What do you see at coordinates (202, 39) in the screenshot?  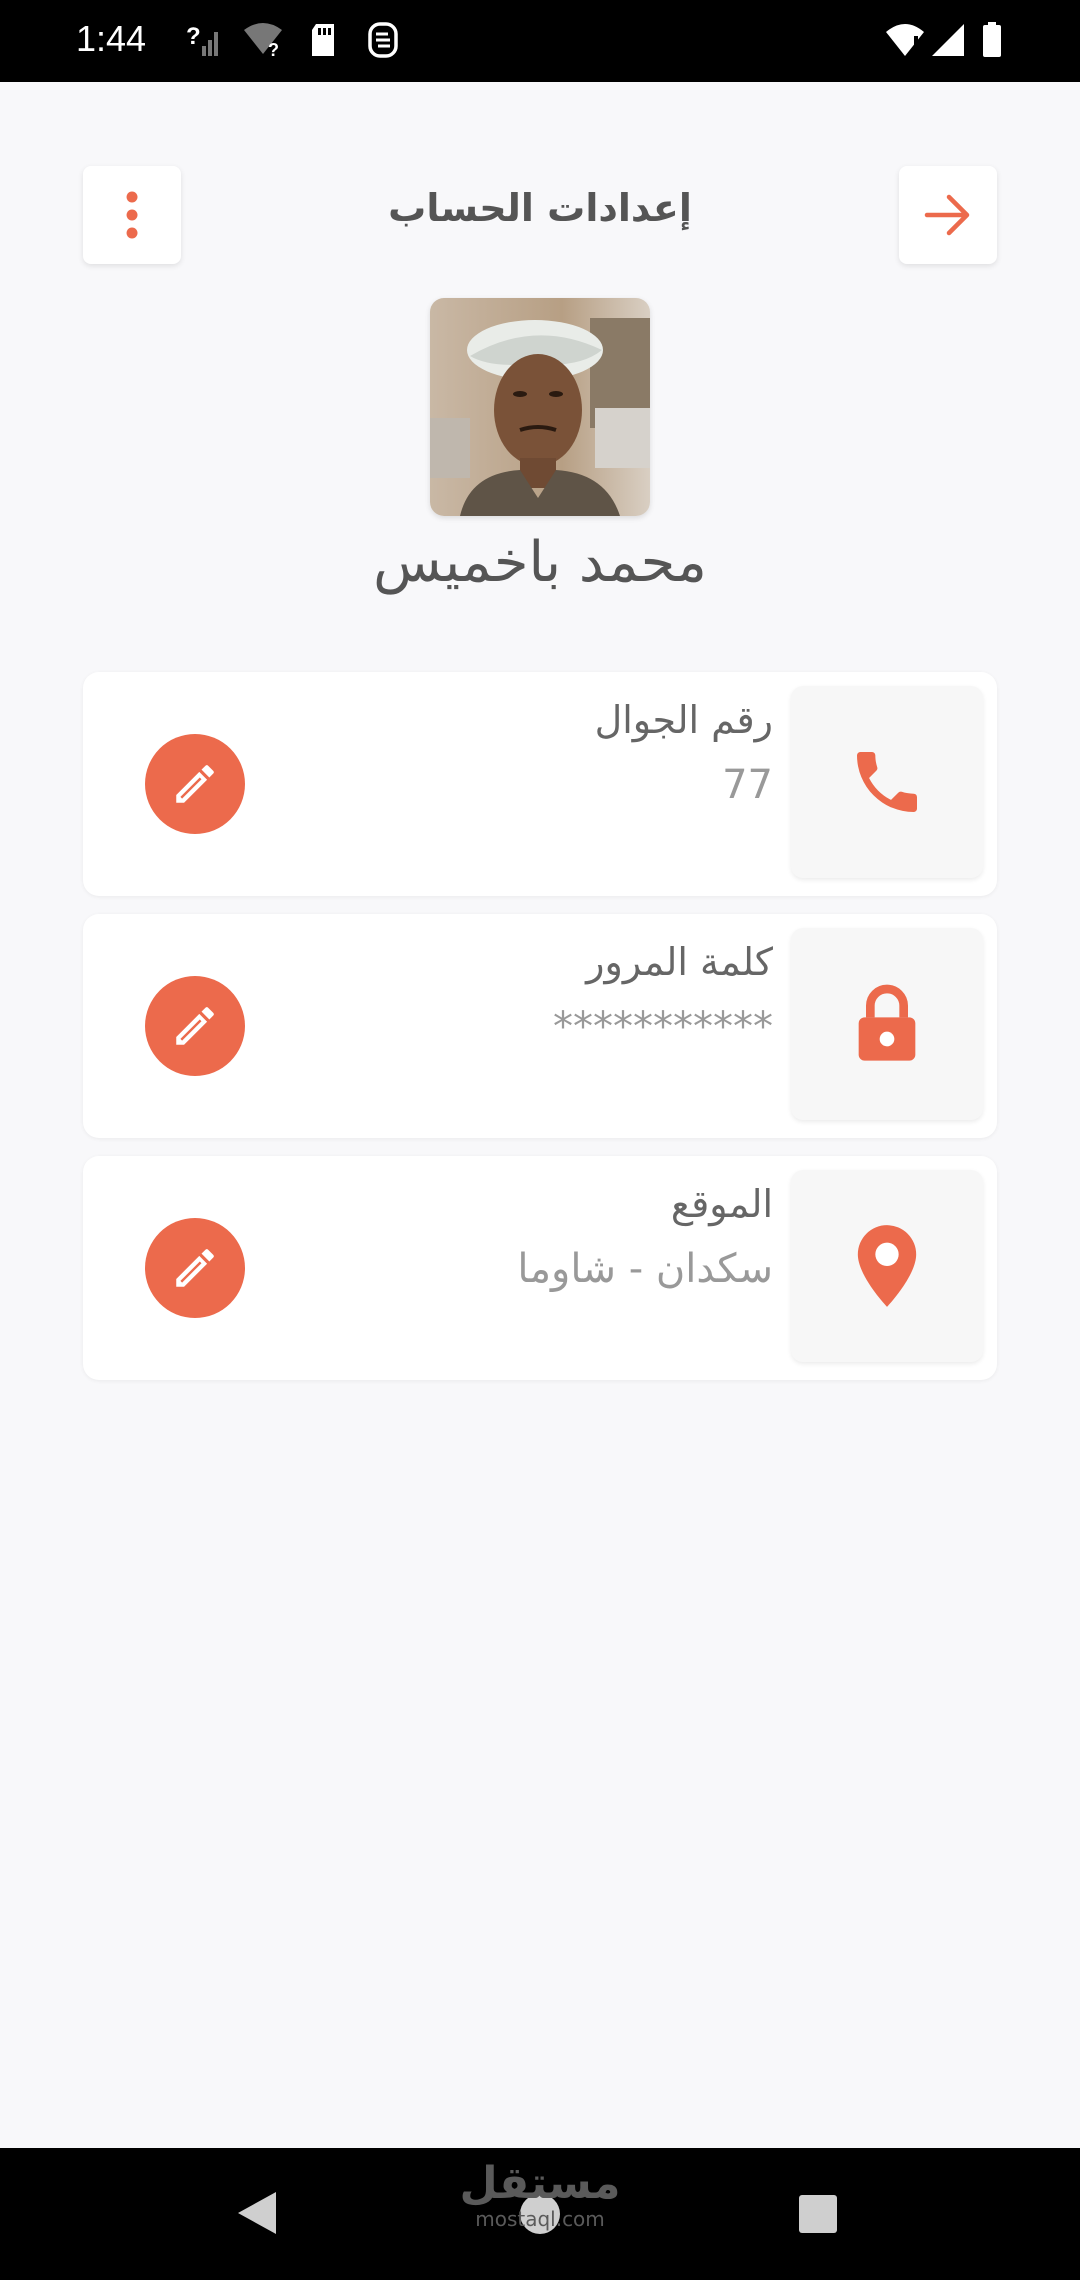 I see `signal-unknown-icon: ?` at bounding box center [202, 39].